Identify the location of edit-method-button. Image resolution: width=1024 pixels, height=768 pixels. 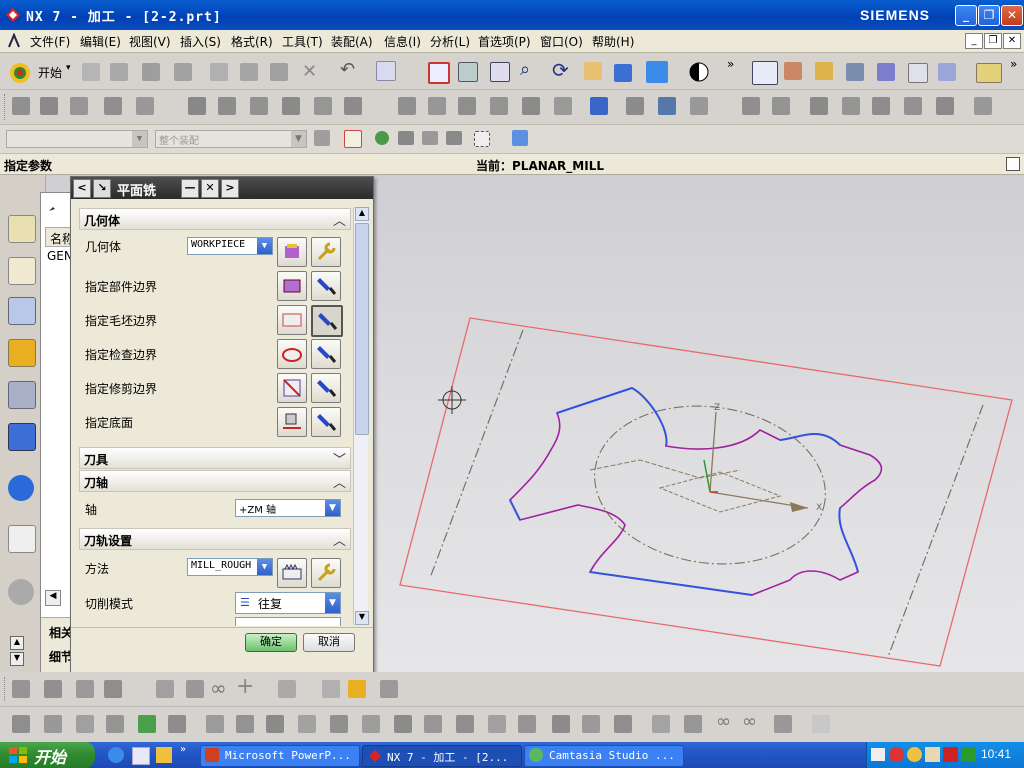
(326, 573).